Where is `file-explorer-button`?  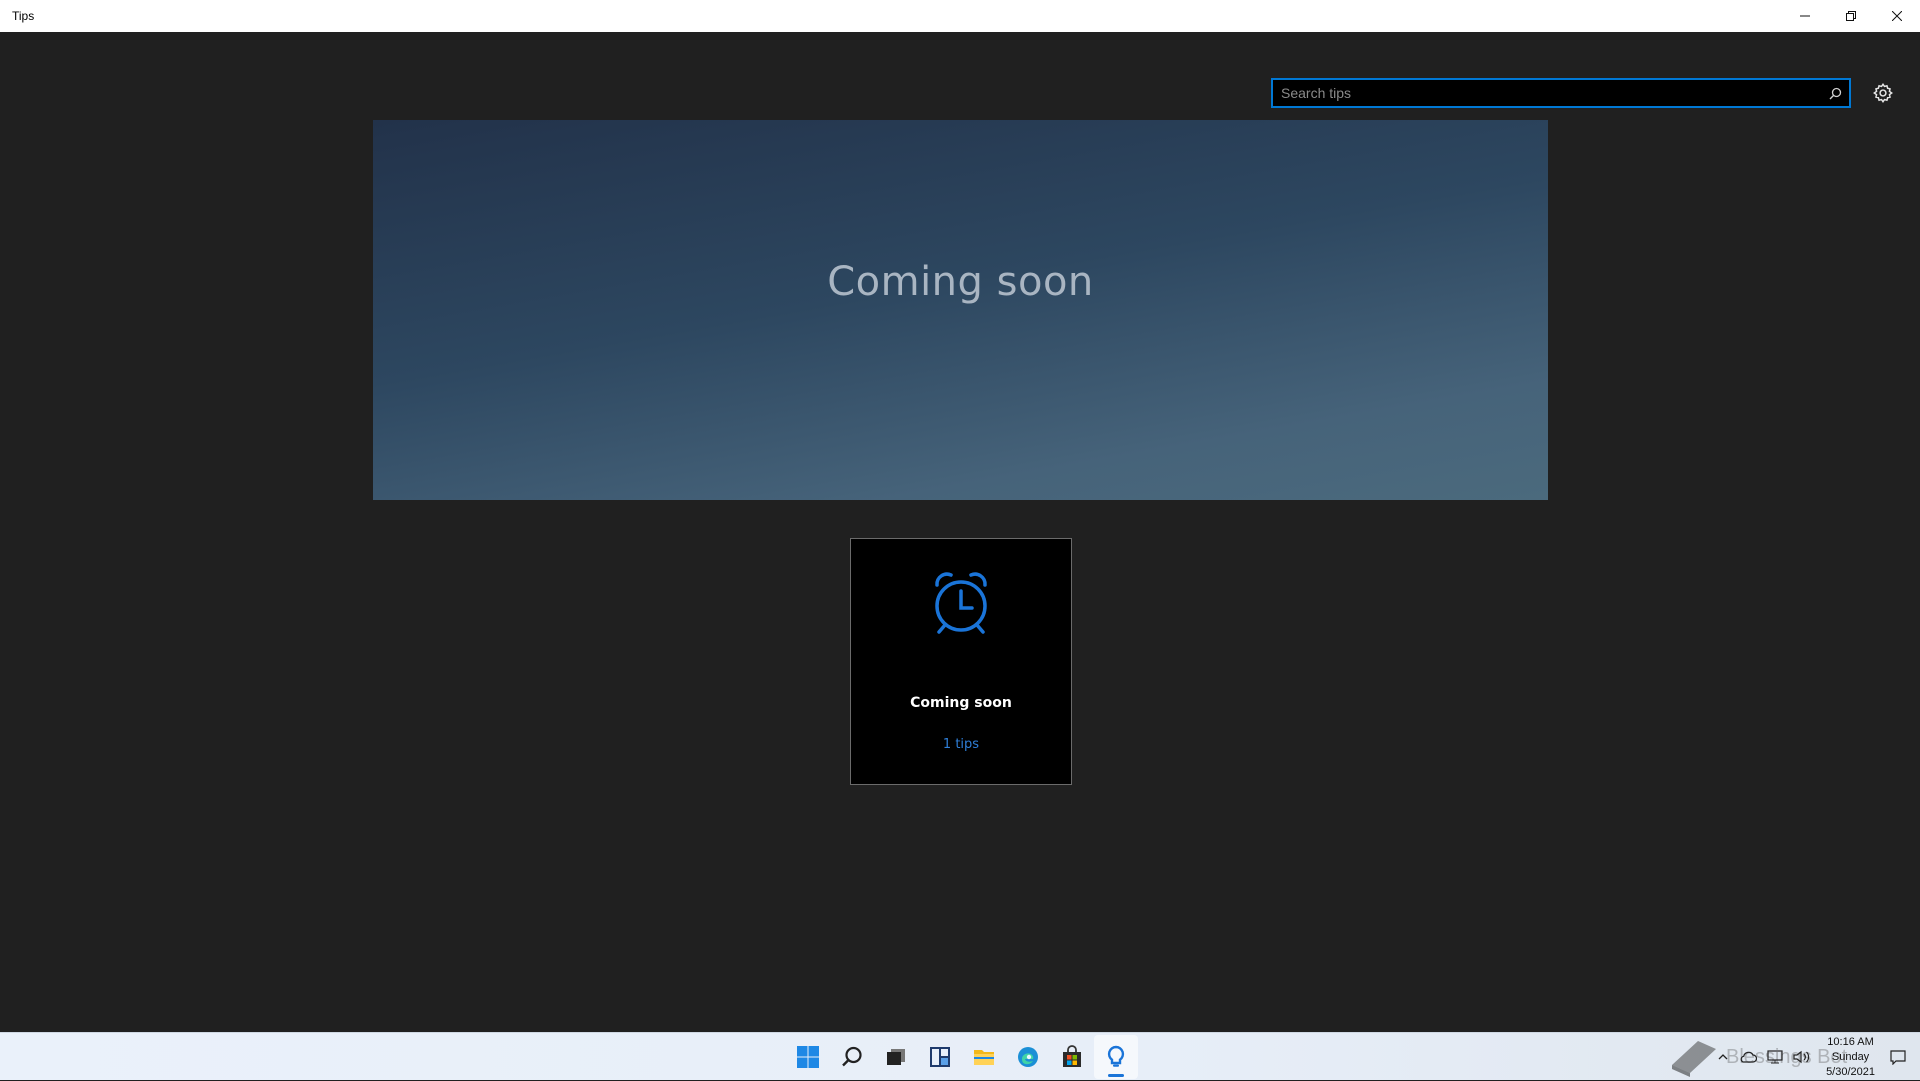
file-explorer-button is located at coordinates (984, 1057).